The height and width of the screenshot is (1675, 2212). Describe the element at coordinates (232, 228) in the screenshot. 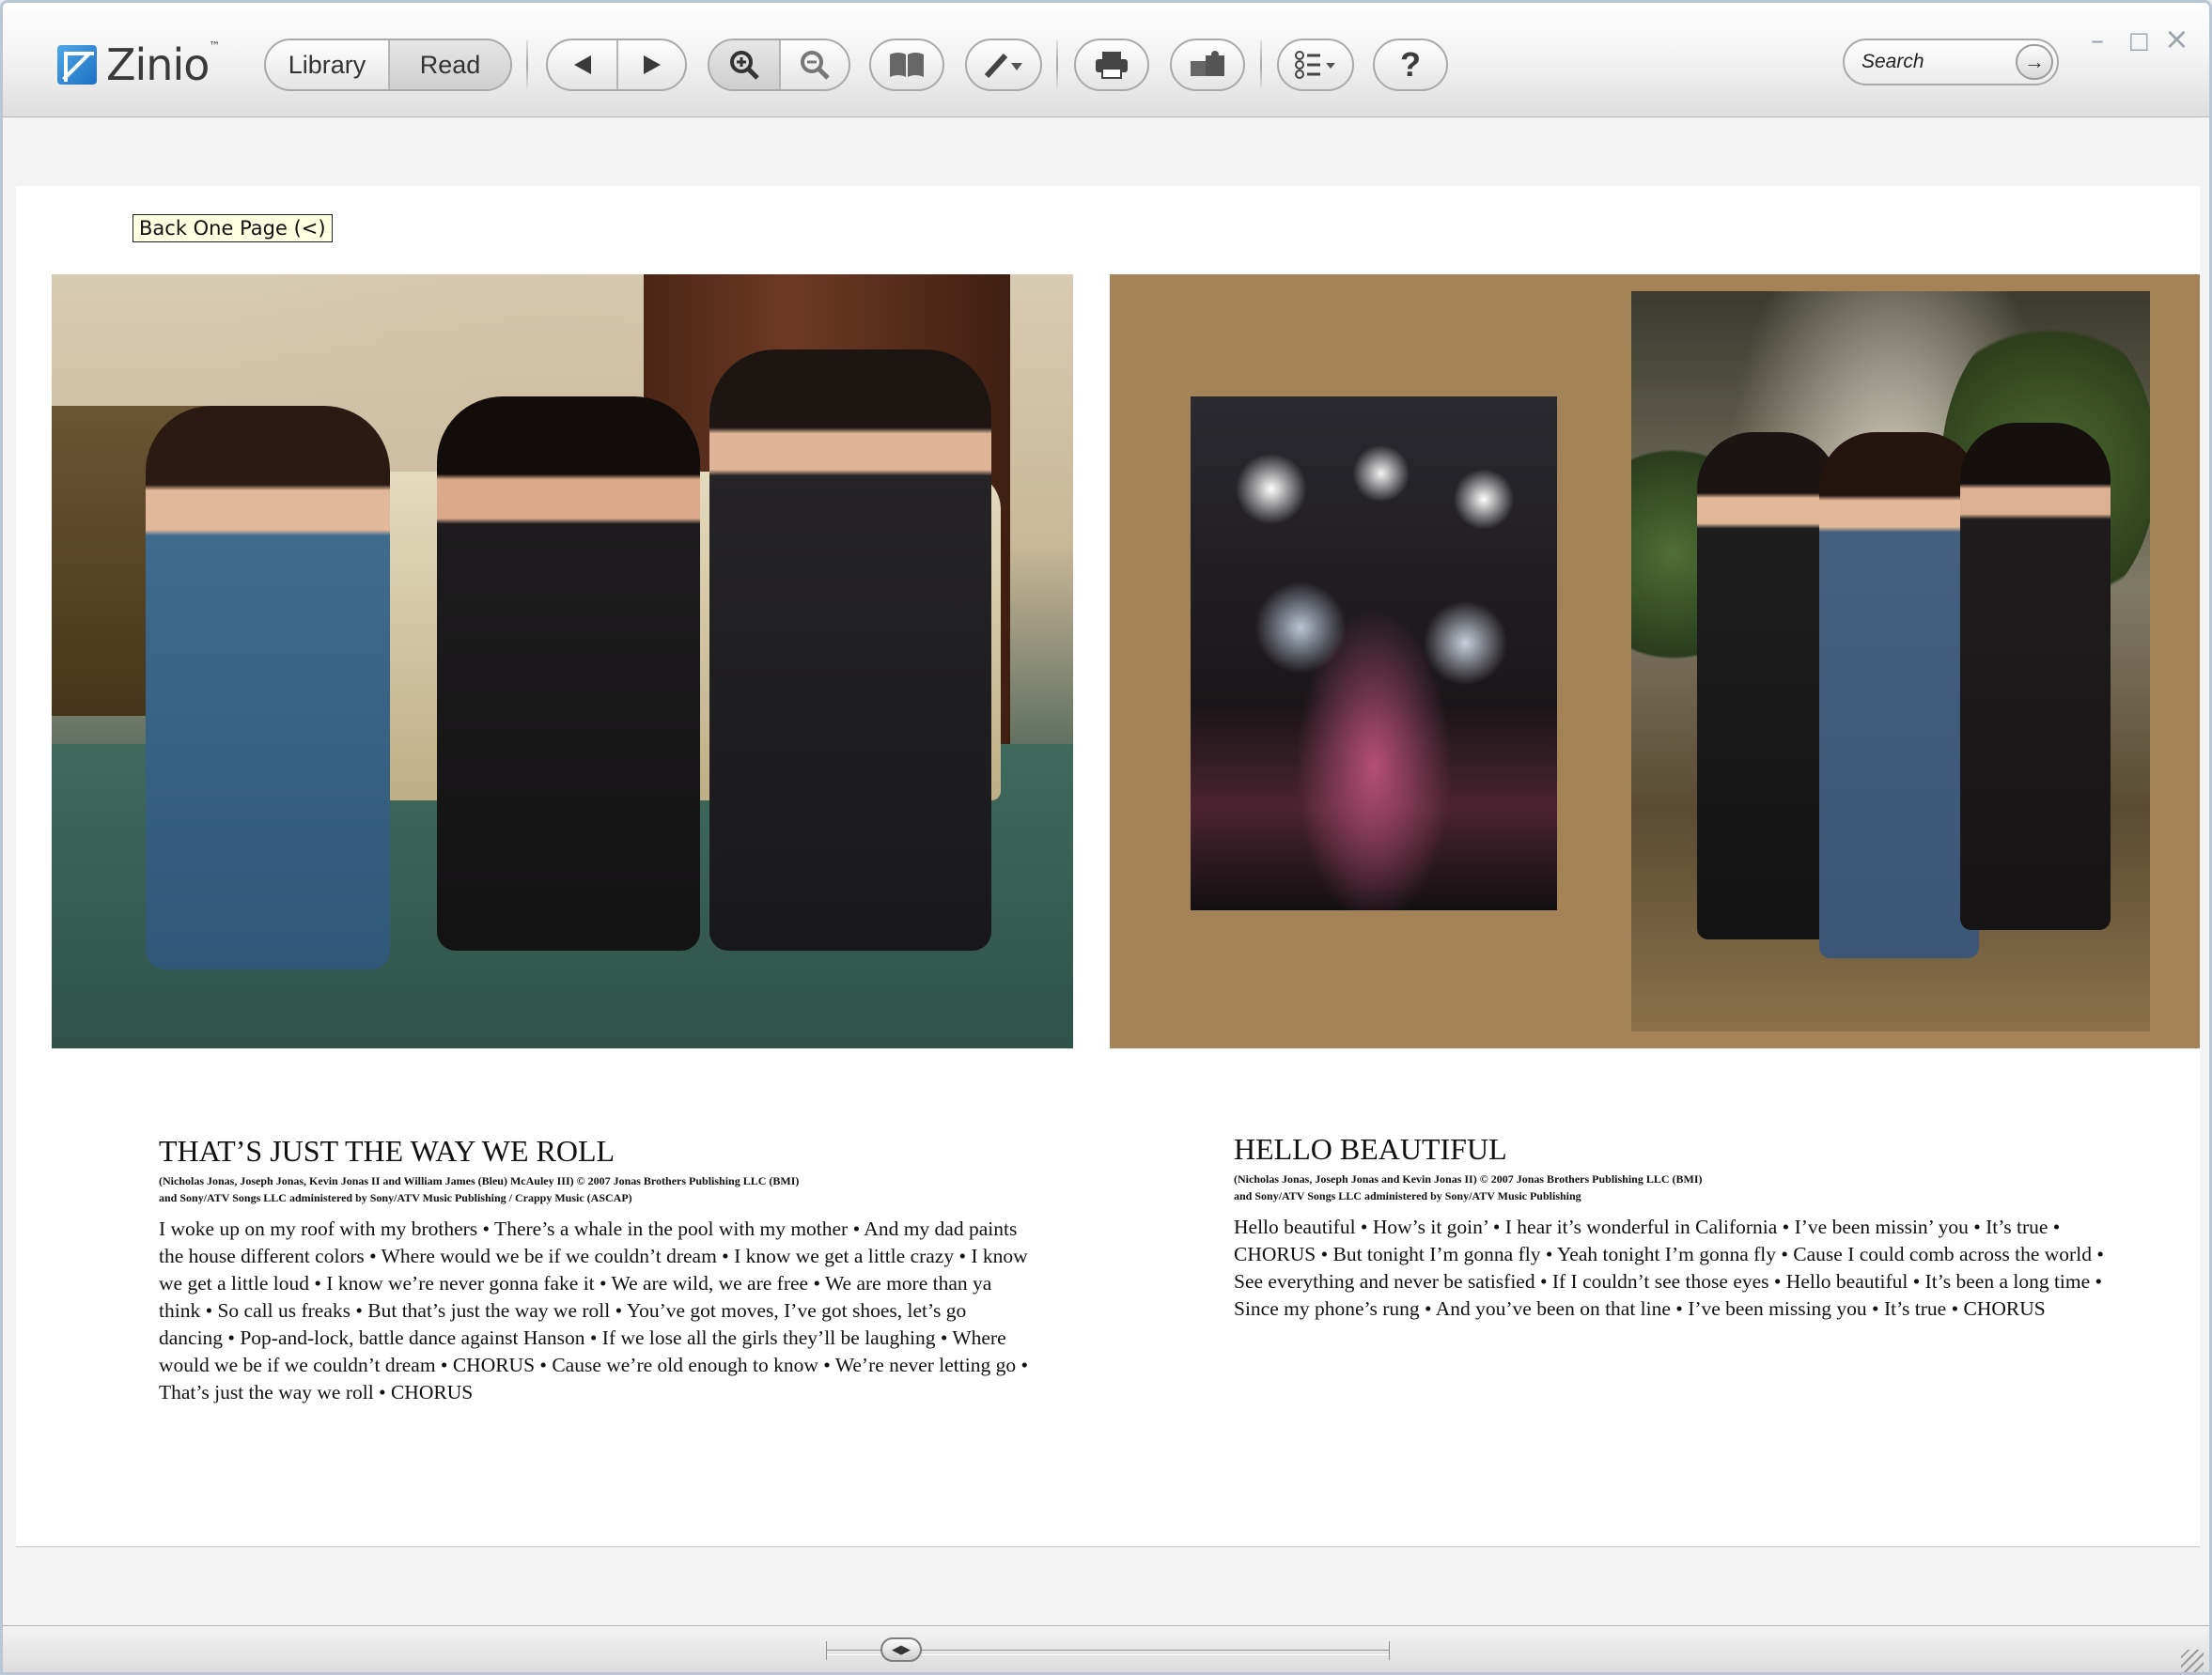

I see `back-one-page-tooltip: Back One Page (<)` at that location.